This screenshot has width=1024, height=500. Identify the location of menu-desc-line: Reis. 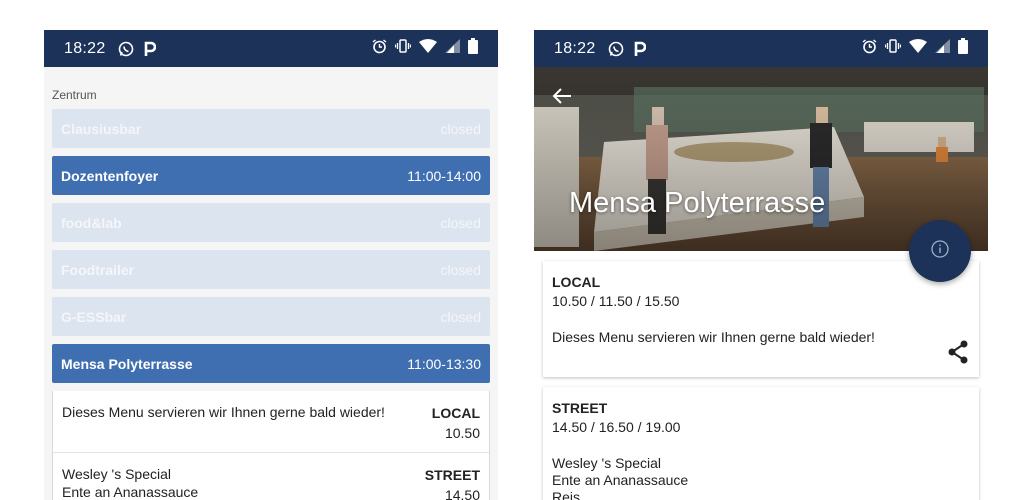
(566, 494).